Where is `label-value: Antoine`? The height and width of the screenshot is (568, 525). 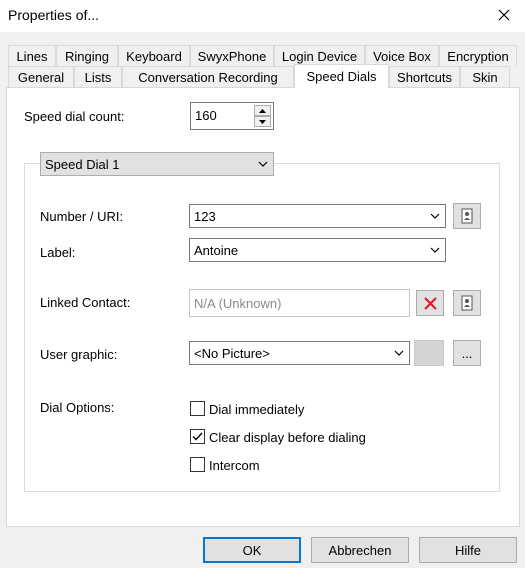 label-value: Antoine is located at coordinates (216, 250).